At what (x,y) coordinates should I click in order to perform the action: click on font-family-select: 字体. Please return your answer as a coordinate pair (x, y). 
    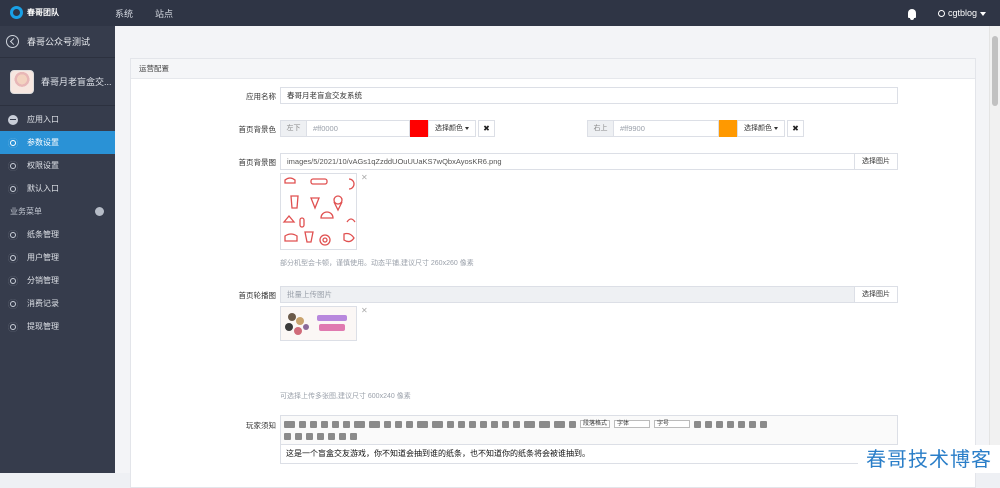
    Looking at the image, I should click on (632, 424).